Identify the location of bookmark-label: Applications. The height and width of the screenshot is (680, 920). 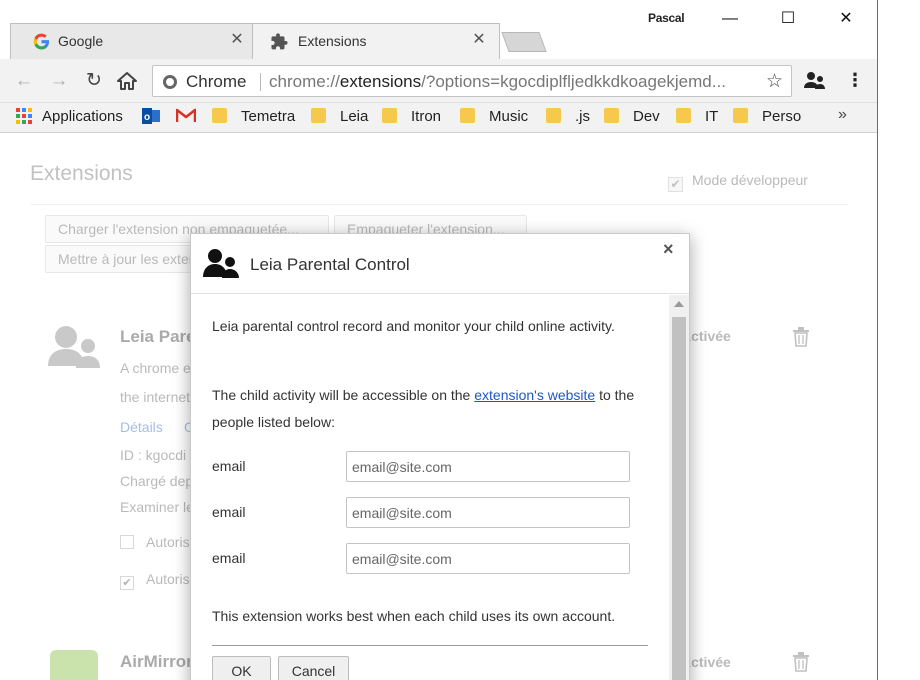
(82, 116).